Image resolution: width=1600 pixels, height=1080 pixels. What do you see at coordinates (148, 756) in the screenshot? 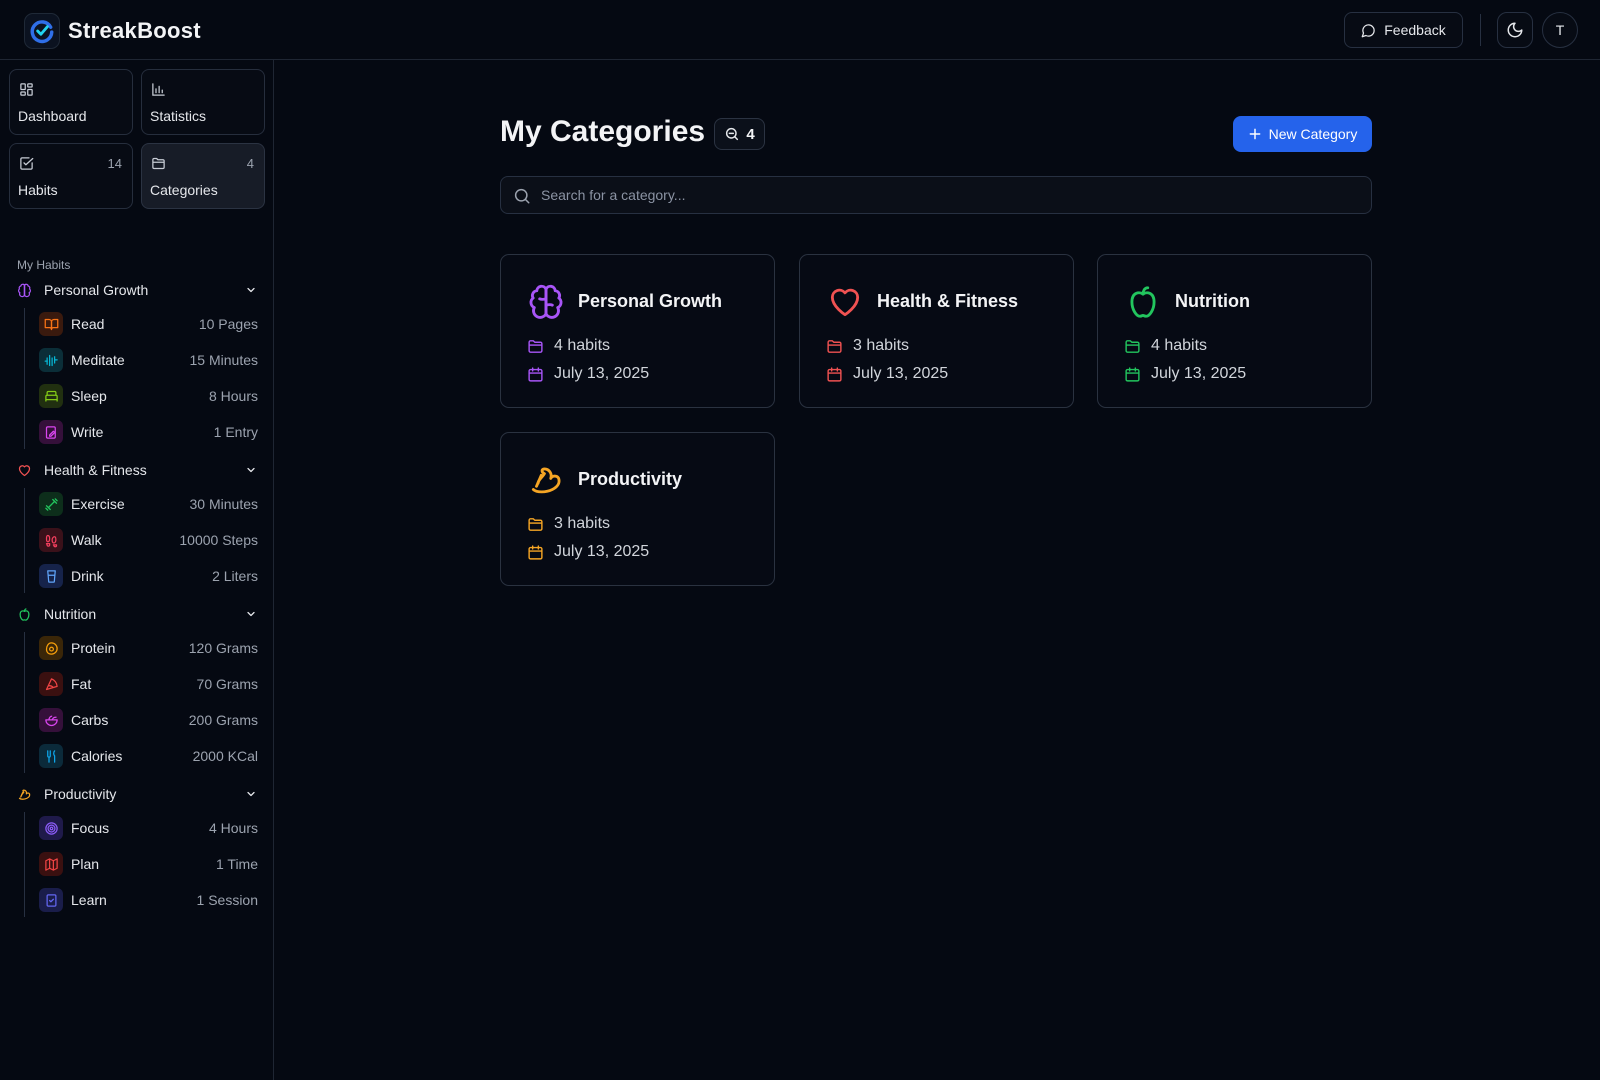
I see `habit-calories: Calories 2000 KCal` at bounding box center [148, 756].